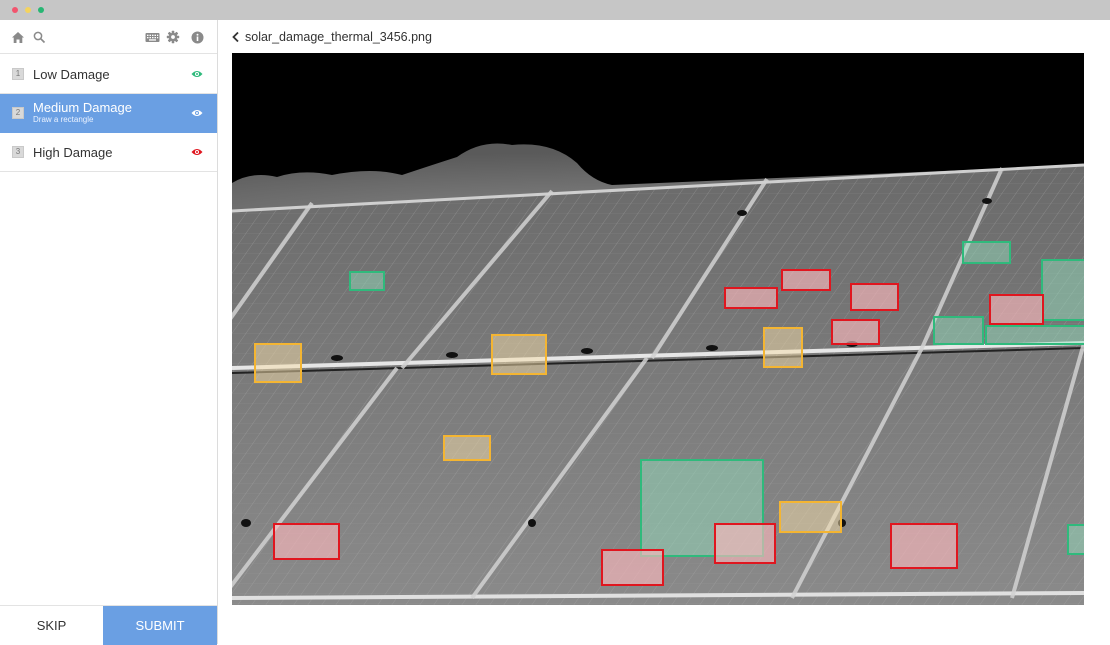 The height and width of the screenshot is (645, 1110). I want to click on label-item-high-damage: 3 High Damage, so click(108, 152).